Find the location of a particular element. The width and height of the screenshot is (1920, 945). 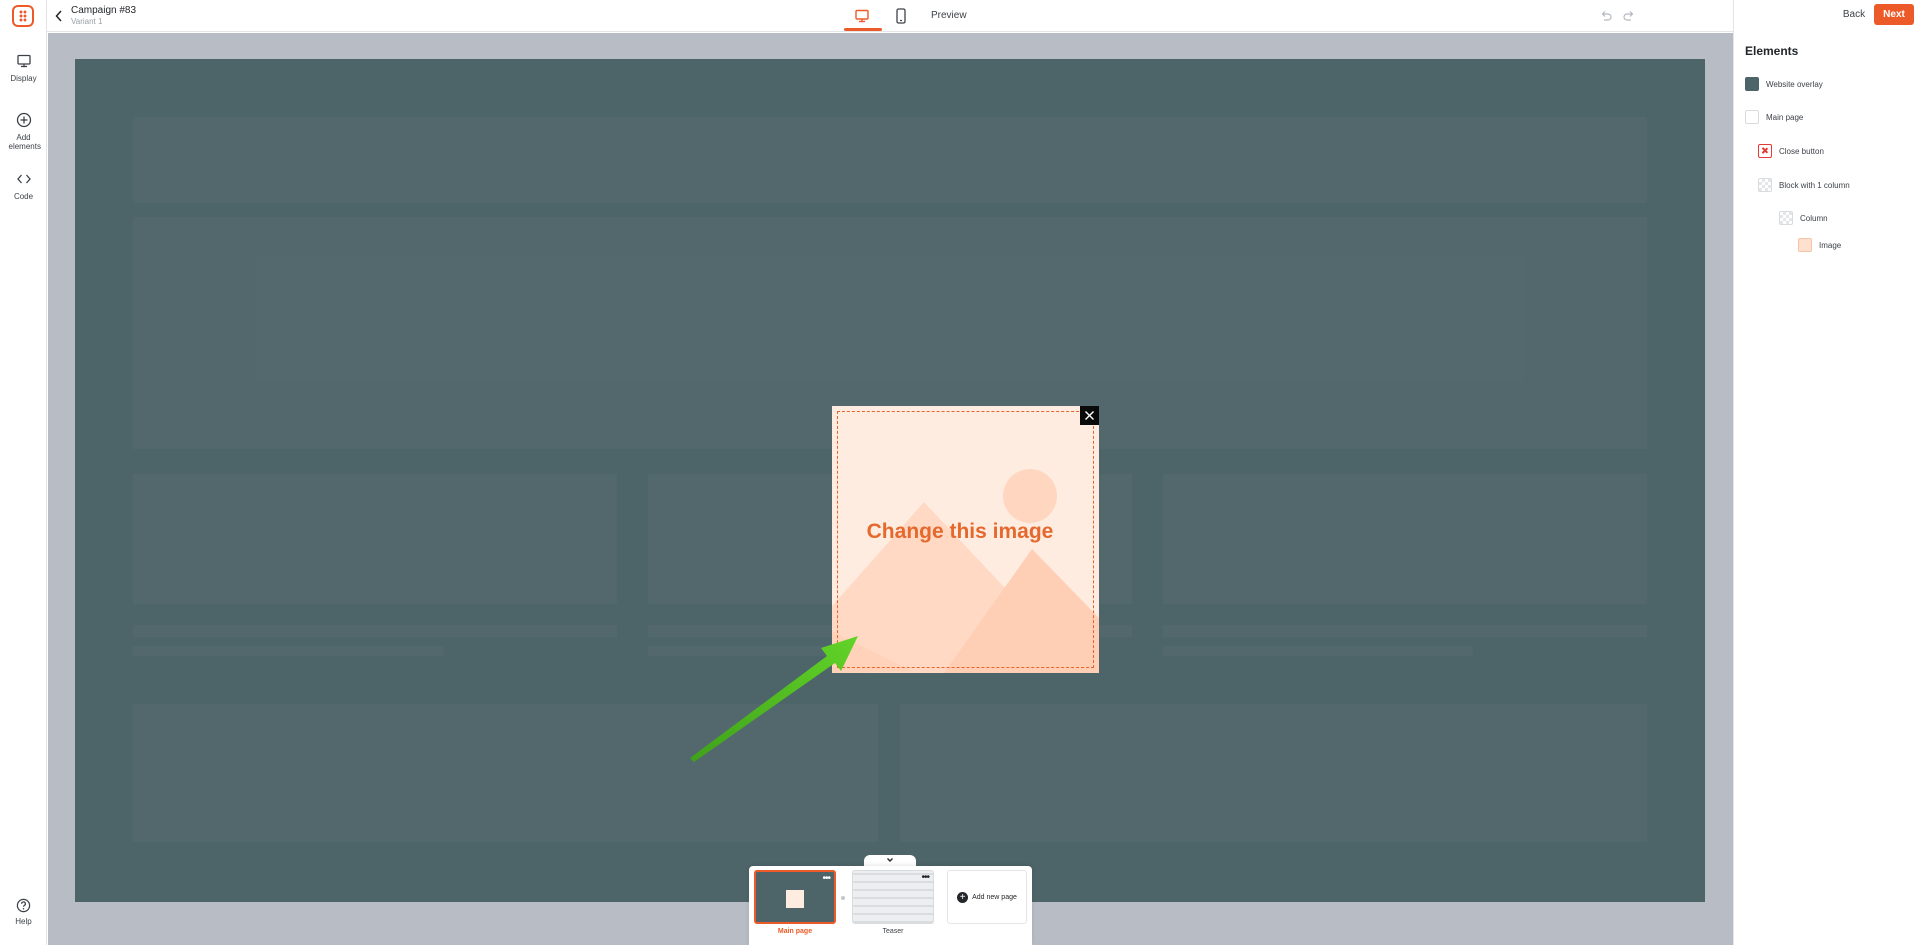

image-icon is located at coordinates (1805, 245).